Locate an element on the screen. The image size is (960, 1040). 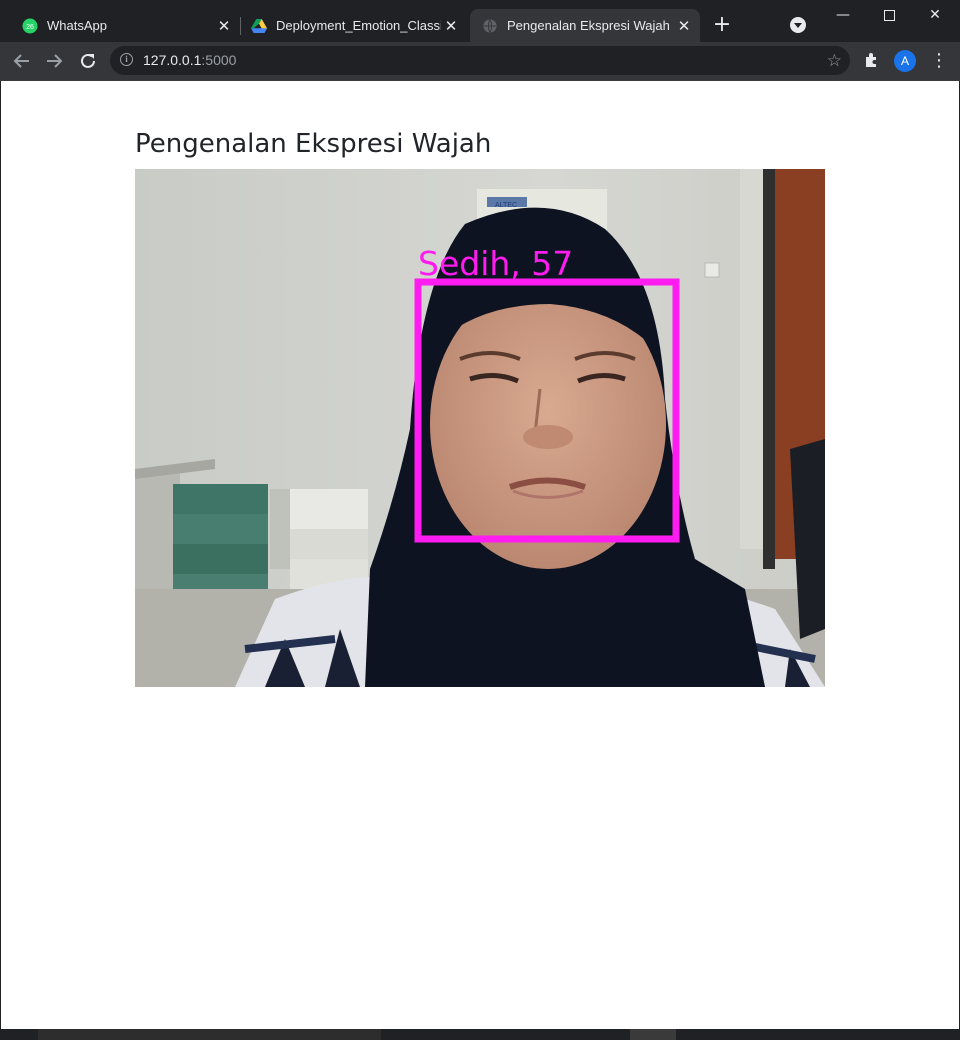
google-drive-icon is located at coordinates (259, 26).